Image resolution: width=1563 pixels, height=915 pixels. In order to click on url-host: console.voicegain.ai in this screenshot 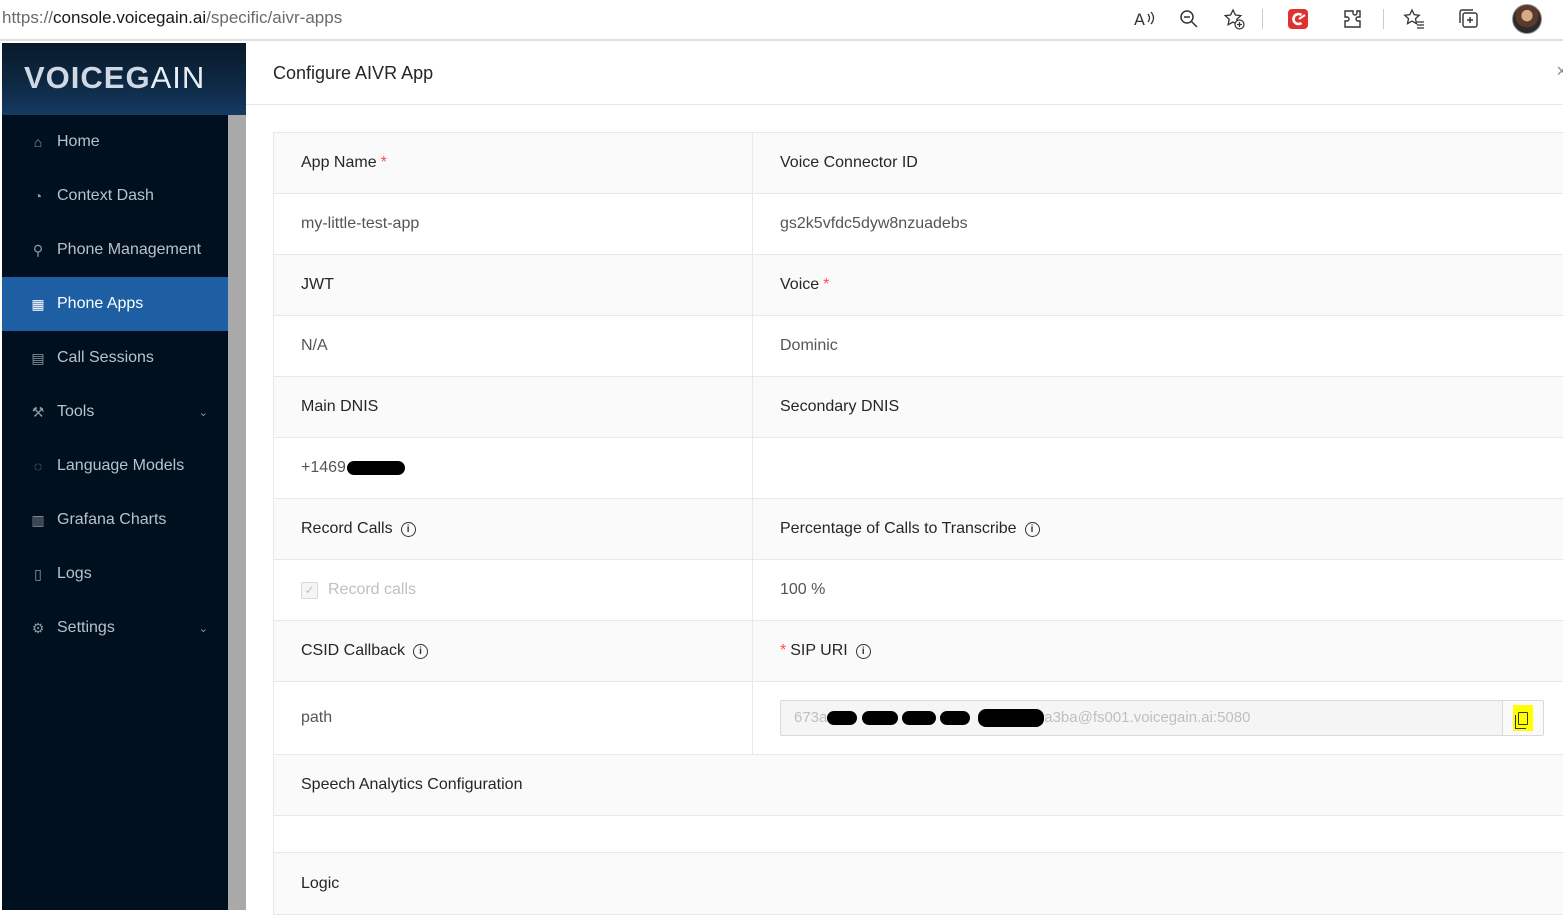, I will do `click(130, 17)`.